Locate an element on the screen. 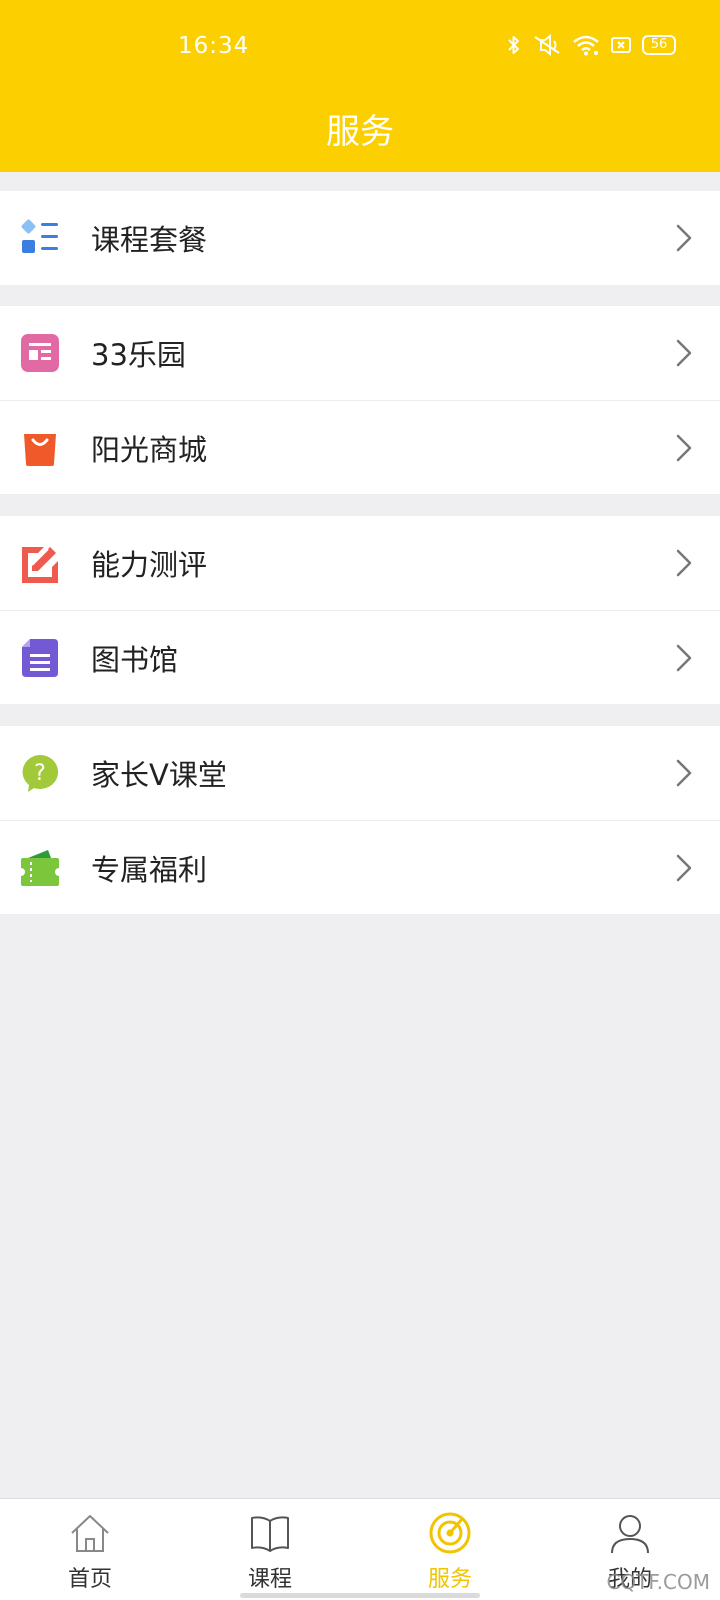 The image size is (720, 1600). menu-item-sunshine-mall: 阳光商城 is located at coordinates (360, 447).